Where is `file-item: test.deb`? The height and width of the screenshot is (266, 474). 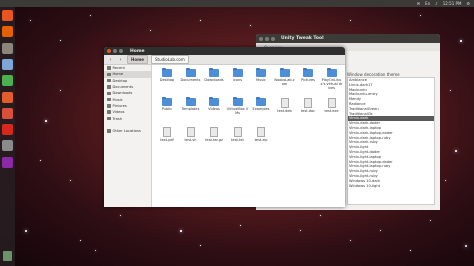 file-item: test.deb is located at coordinates (285, 109).